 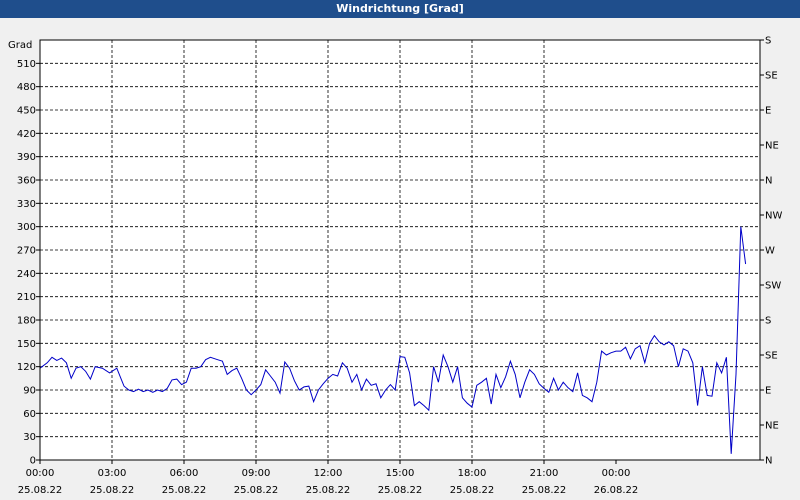 What do you see at coordinates (26, 297) in the screenshot?
I see `y-tick-label: 210` at bounding box center [26, 297].